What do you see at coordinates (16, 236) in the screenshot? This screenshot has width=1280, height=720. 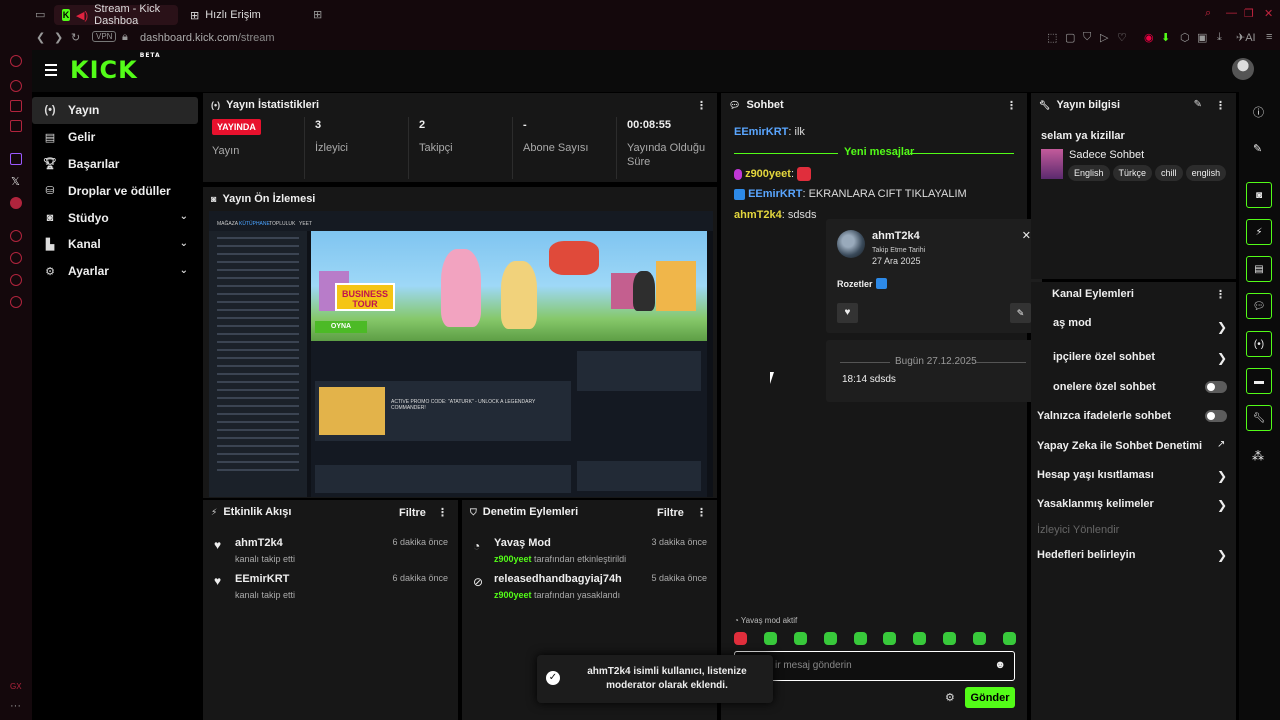 I see `player-icon` at bounding box center [16, 236].